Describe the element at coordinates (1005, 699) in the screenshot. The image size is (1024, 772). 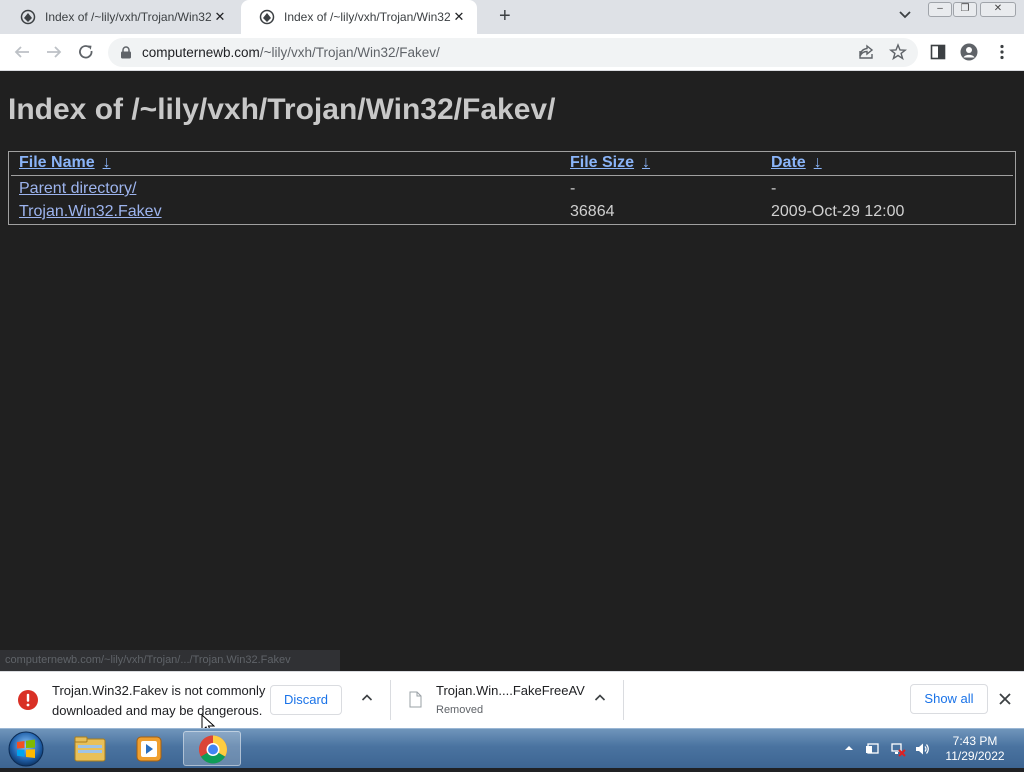
I see `close-shelf-icon` at that location.